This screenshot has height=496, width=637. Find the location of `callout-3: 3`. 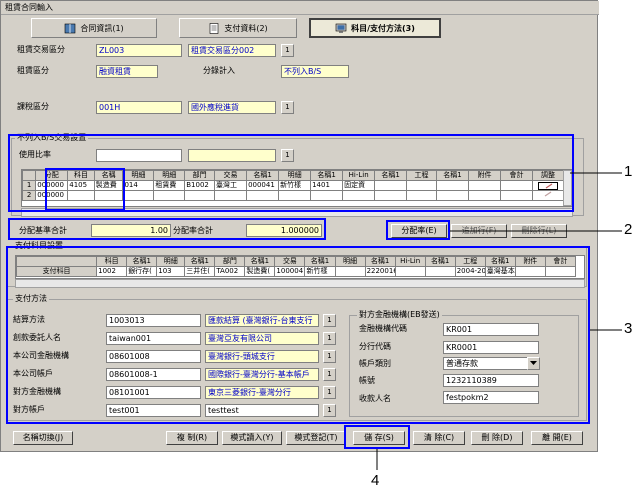

callout-3: 3 is located at coordinates (628, 328).